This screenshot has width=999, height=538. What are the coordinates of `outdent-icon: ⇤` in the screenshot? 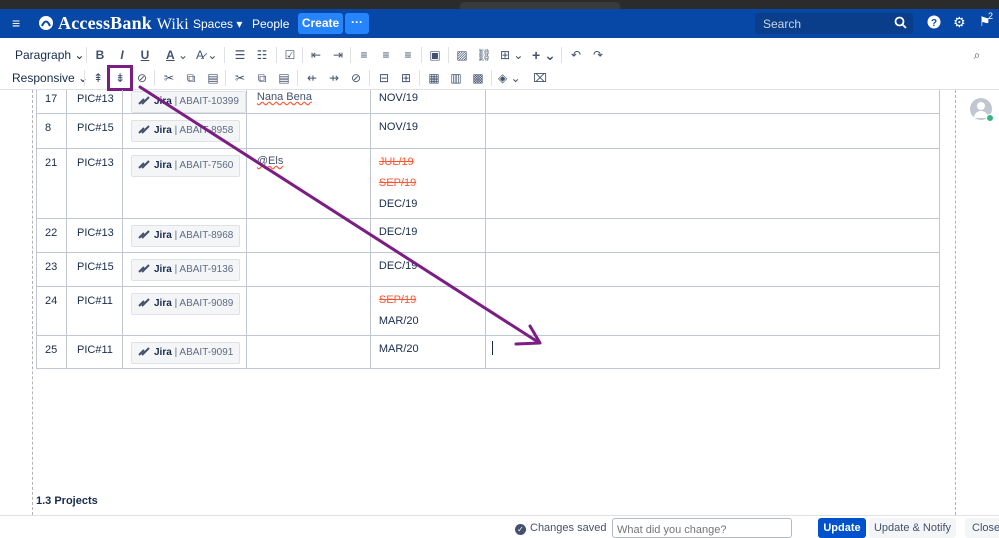 It's located at (316, 55).